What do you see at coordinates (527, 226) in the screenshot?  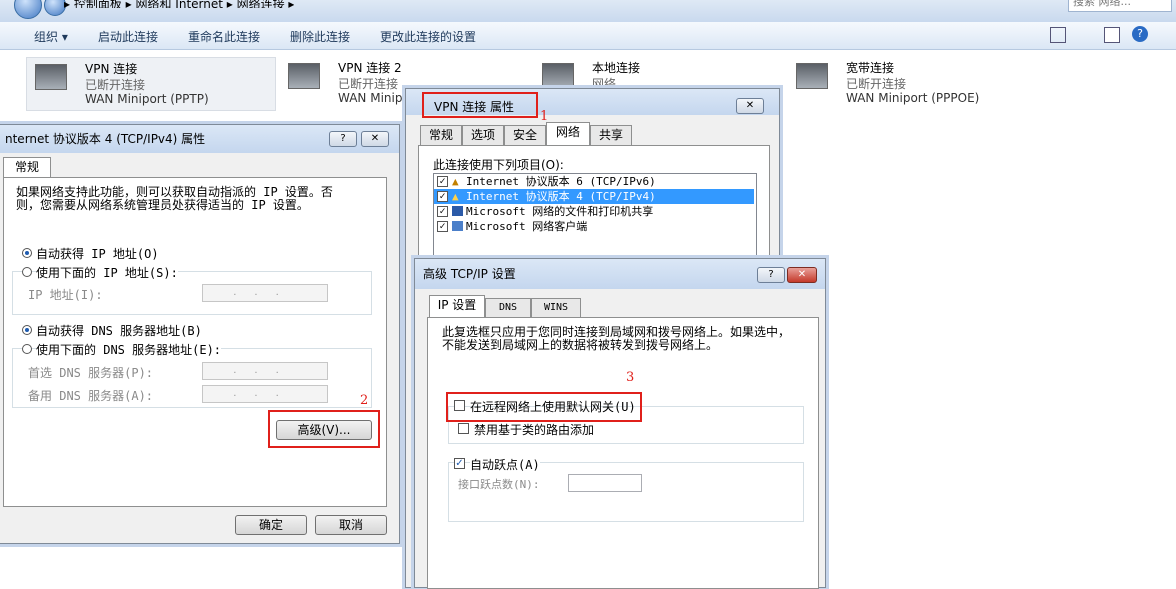 I see `list-item-label: Microsoft 网络客户端` at bounding box center [527, 226].